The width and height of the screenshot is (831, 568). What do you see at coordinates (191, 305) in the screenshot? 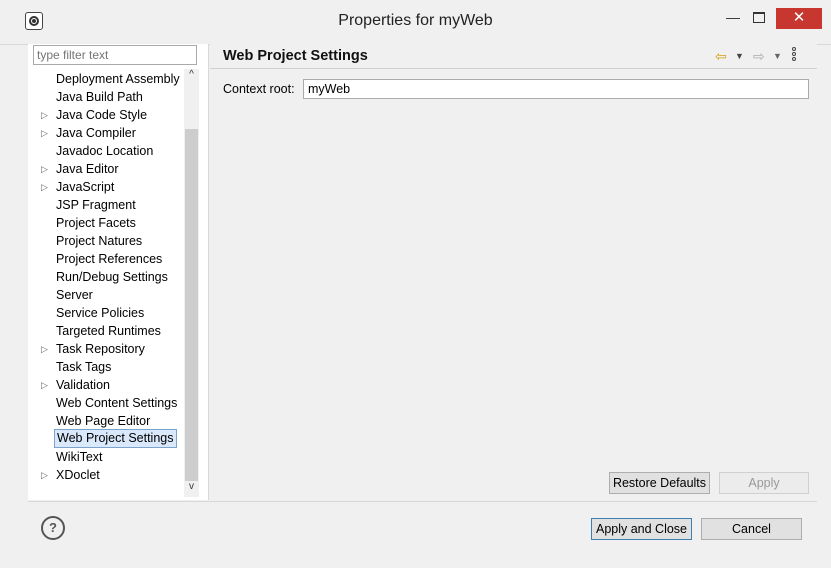
I see `scroll-thumb` at bounding box center [191, 305].